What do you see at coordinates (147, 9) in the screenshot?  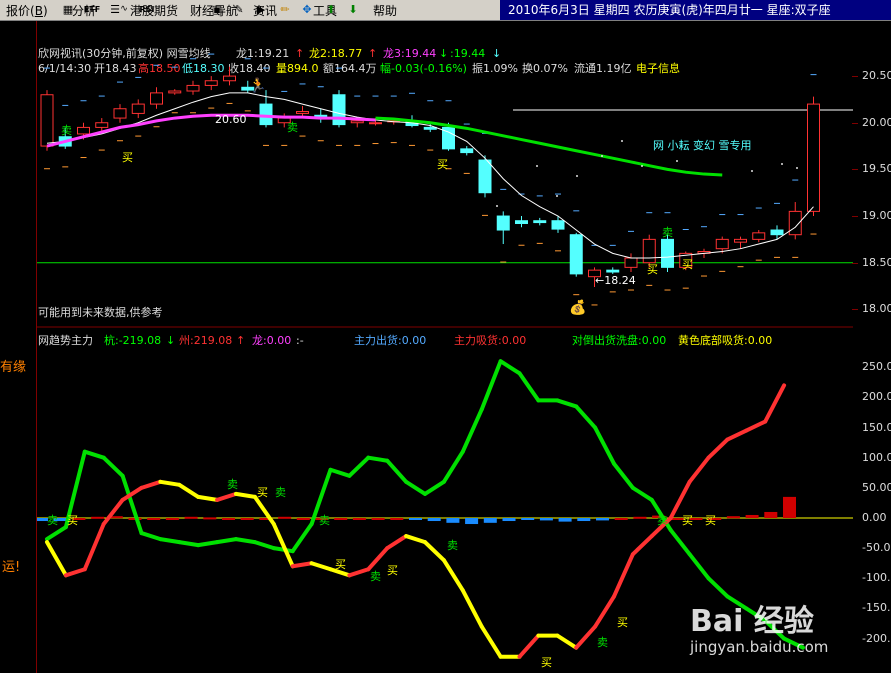 I see `rsi-icon: RSI` at bounding box center [147, 9].